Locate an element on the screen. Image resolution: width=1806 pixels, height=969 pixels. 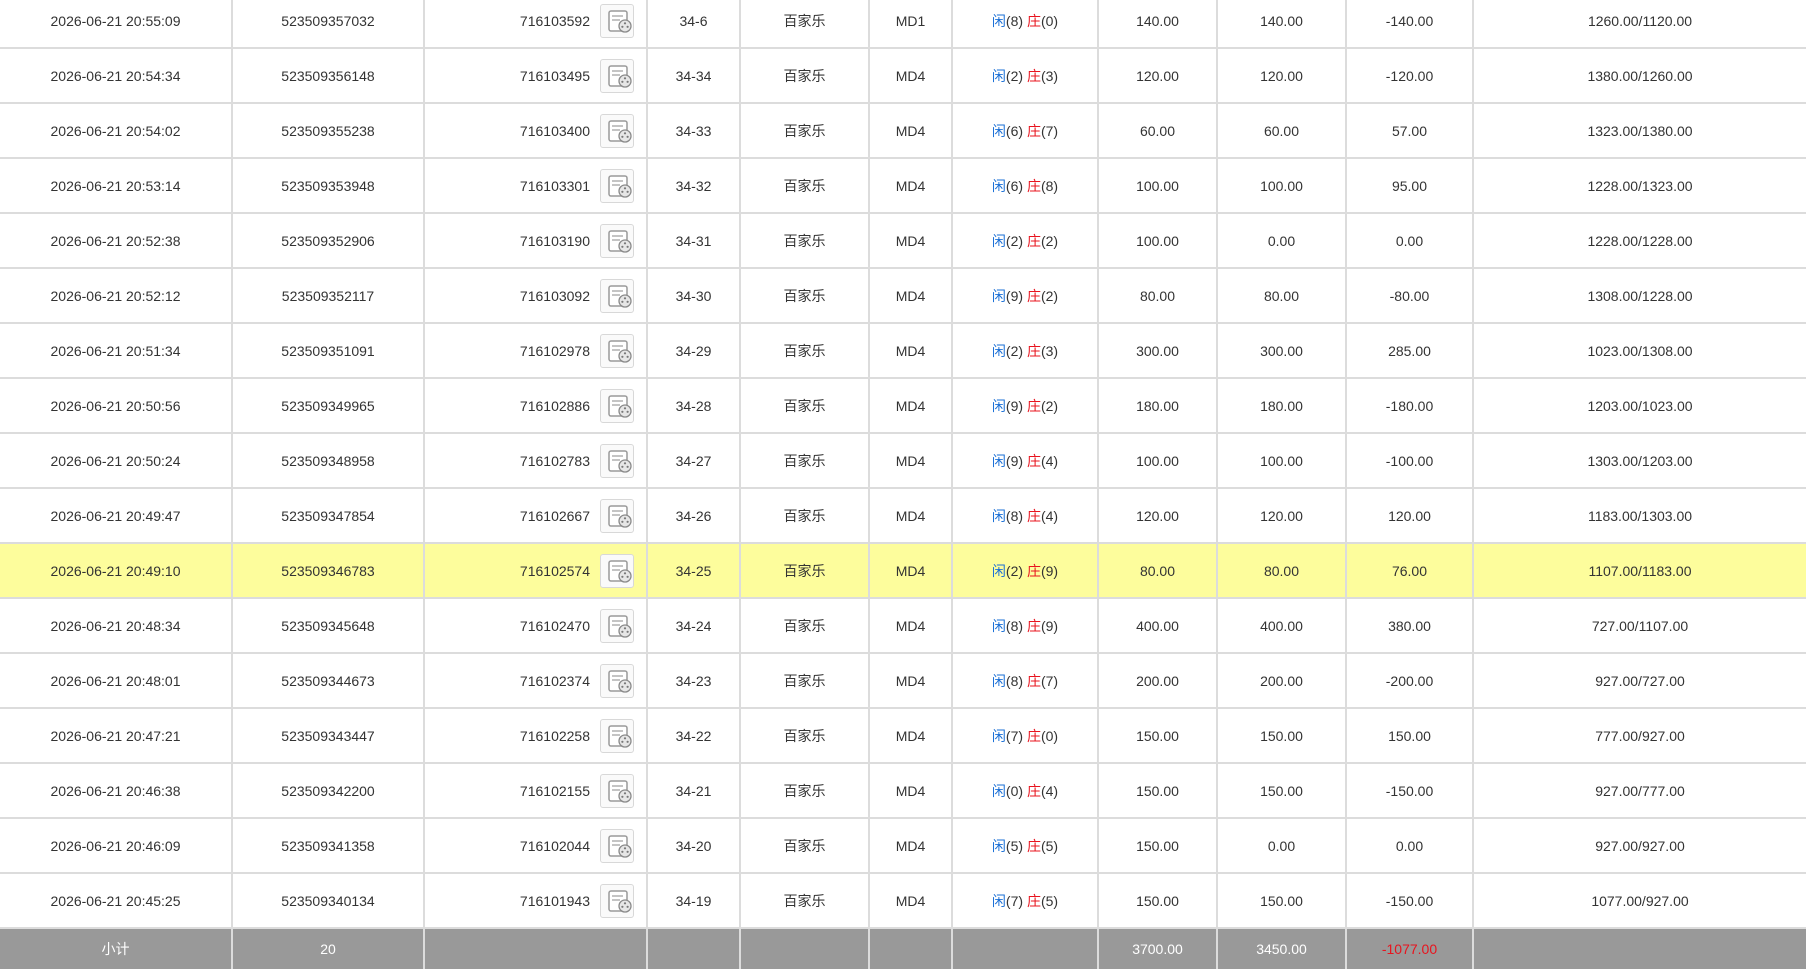
game-number: 716102667 is located at coordinates (554, 515).